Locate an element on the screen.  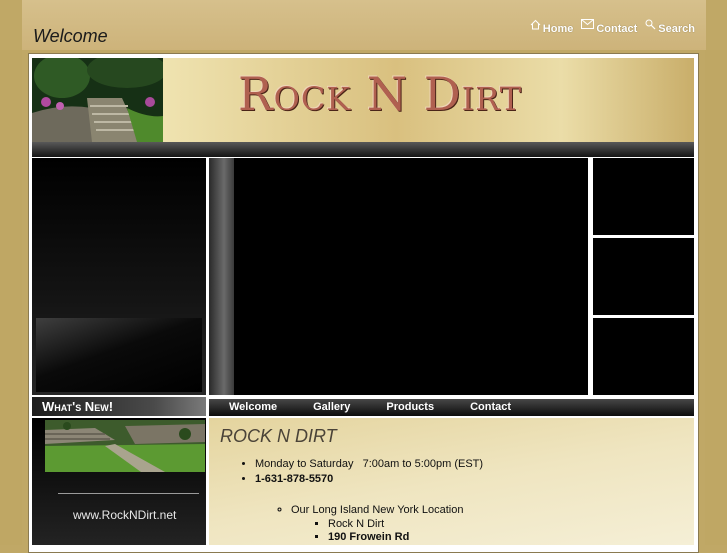
left-panel-gloss is located at coordinates (119, 355).